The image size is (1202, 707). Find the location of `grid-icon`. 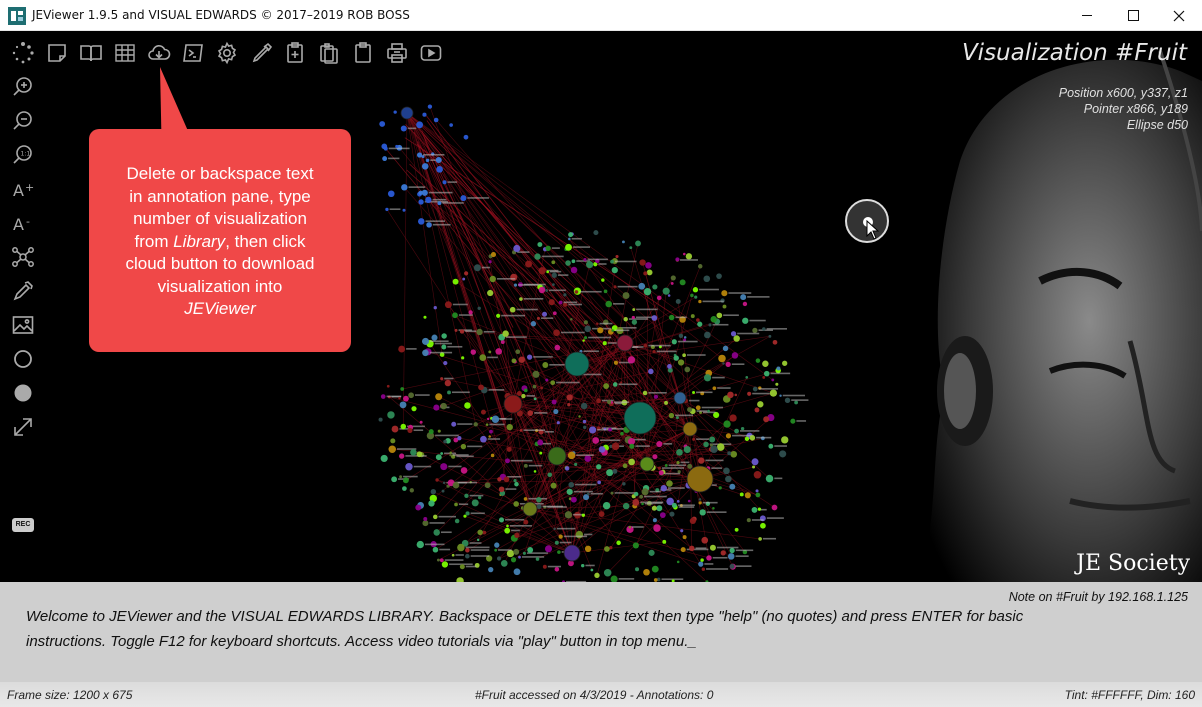

grid-icon is located at coordinates (125, 53).